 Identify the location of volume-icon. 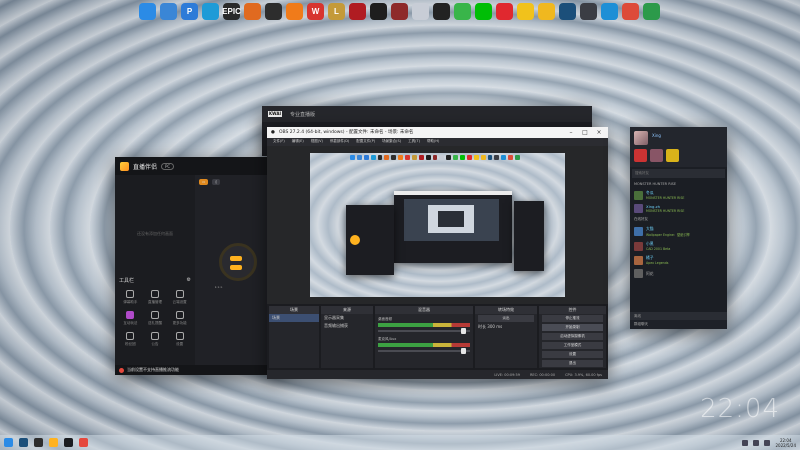
(756, 442).